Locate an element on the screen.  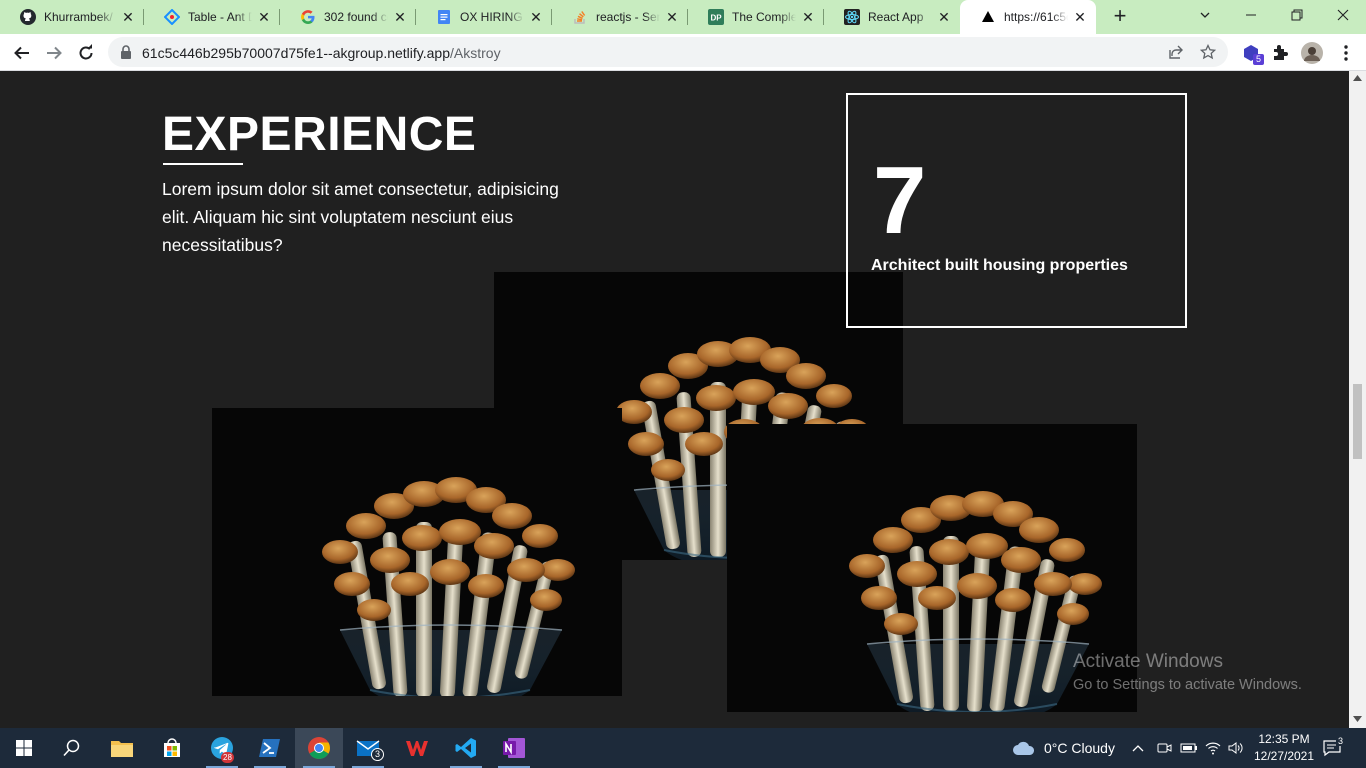
browser-tab: reactjs - Send ✕ is located at coordinates (620, 17).